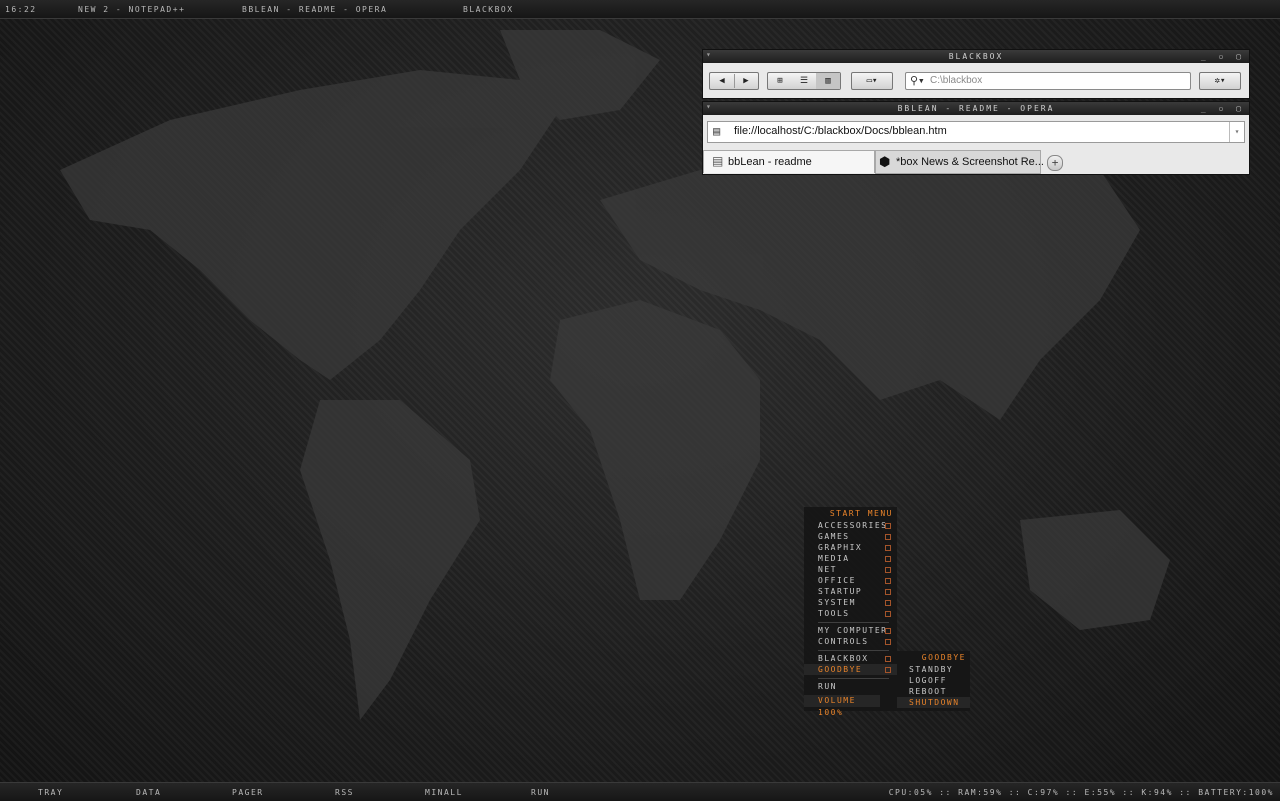 The height and width of the screenshot is (801, 1280). What do you see at coordinates (21, 9) in the screenshot?
I see `clock: 16:22` at bounding box center [21, 9].